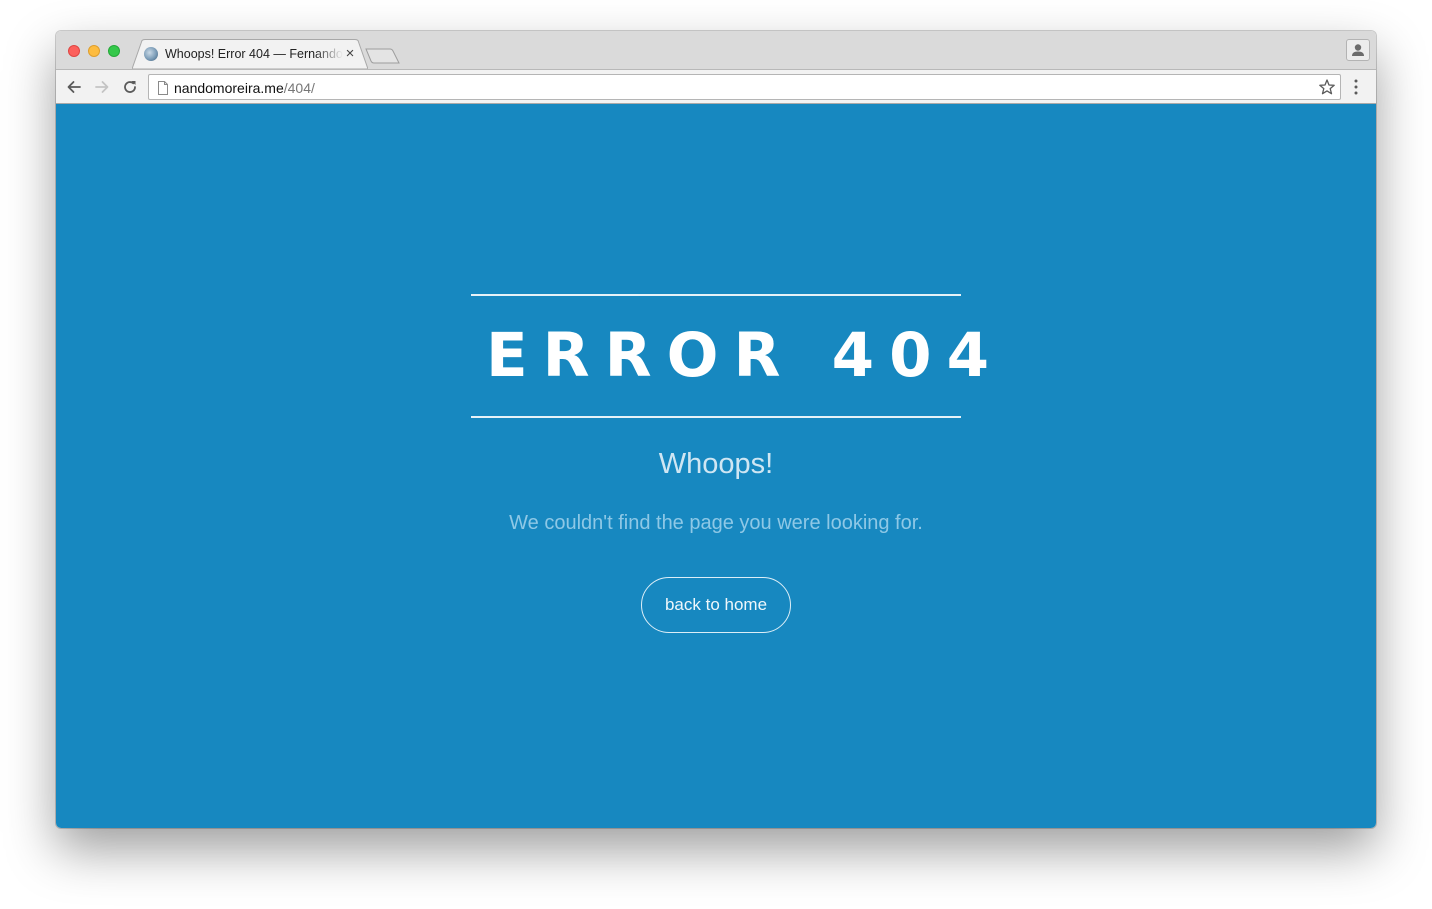 The image size is (1432, 909). What do you see at coordinates (74, 51) in the screenshot?
I see `close-window-button` at bounding box center [74, 51].